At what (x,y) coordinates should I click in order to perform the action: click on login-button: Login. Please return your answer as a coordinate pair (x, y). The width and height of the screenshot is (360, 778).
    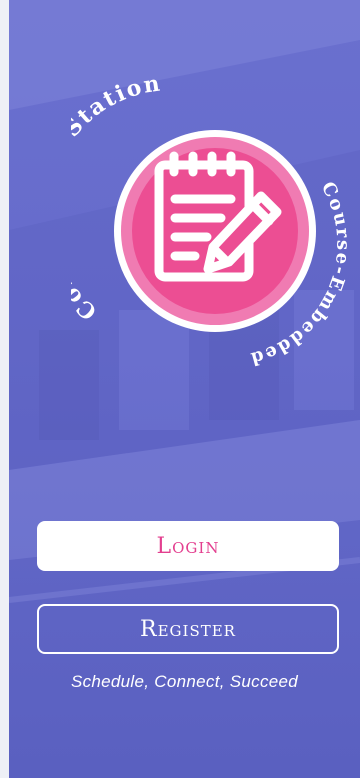
    Looking at the image, I should click on (188, 546).